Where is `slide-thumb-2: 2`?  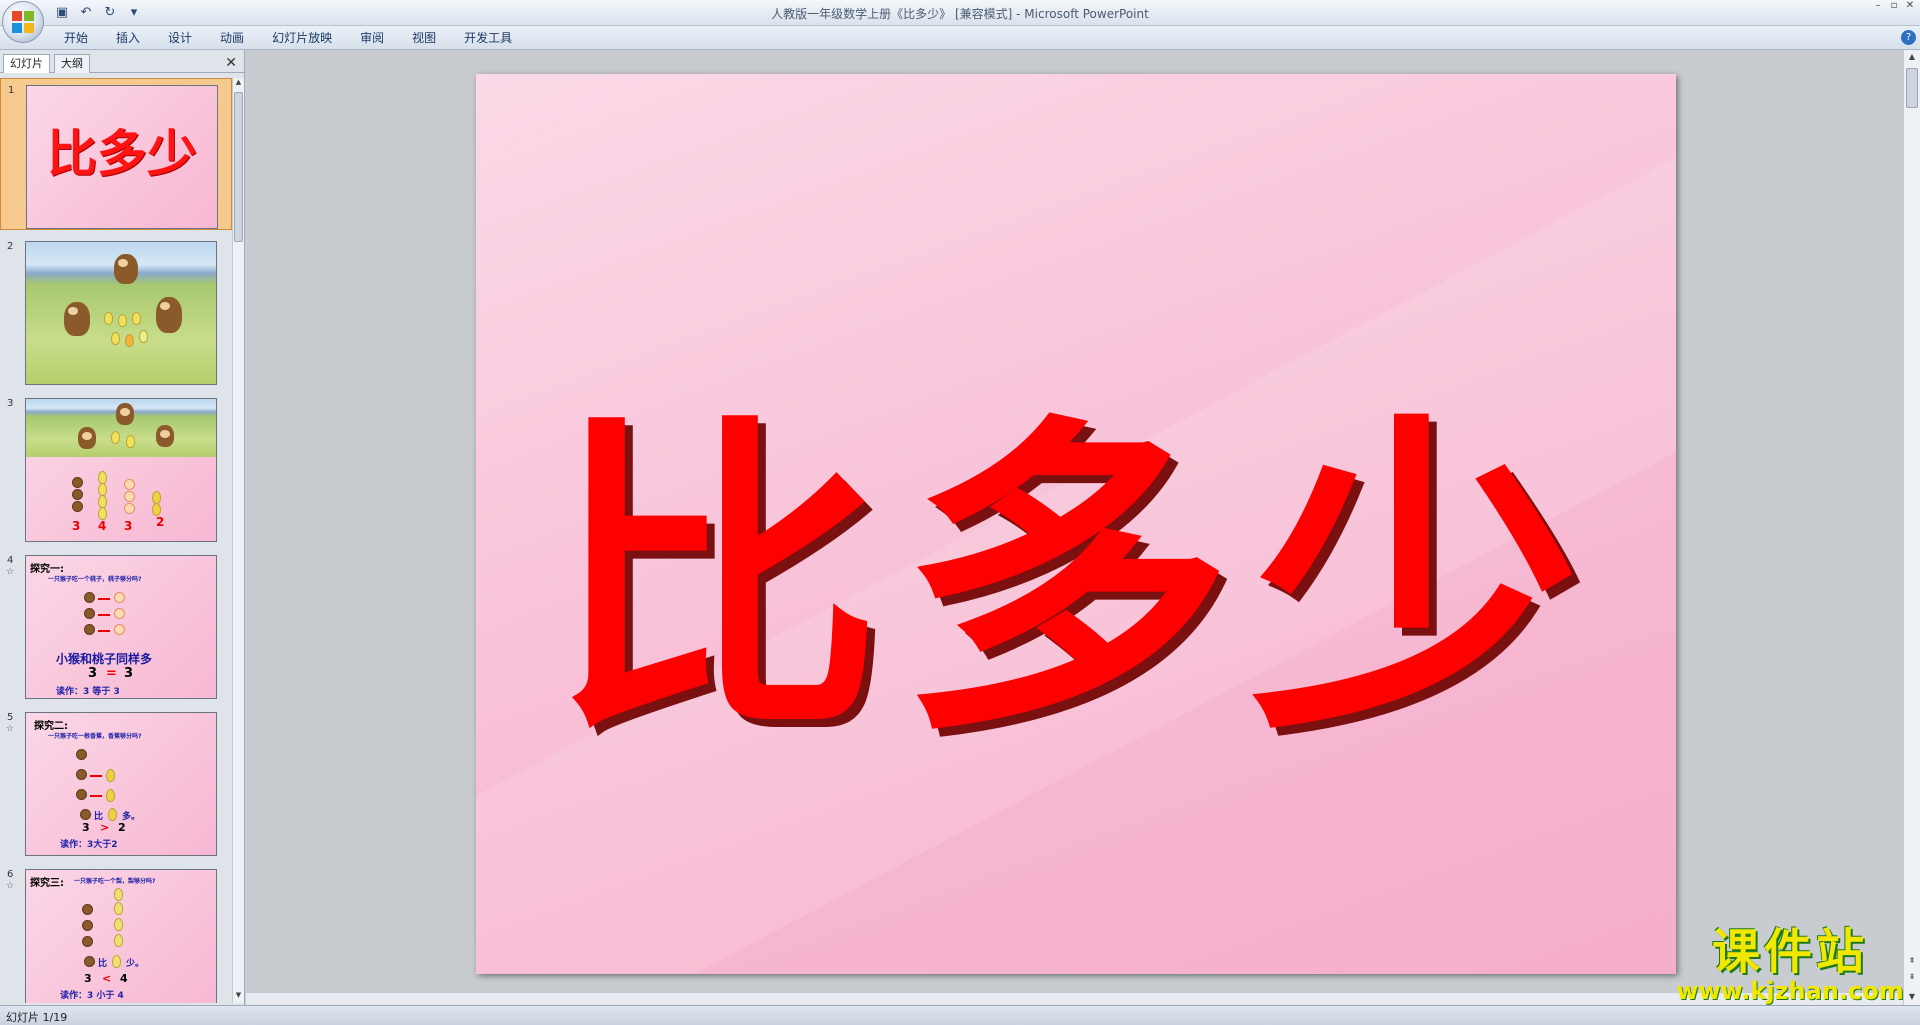
slide-thumb-2: 2 is located at coordinates (116, 311).